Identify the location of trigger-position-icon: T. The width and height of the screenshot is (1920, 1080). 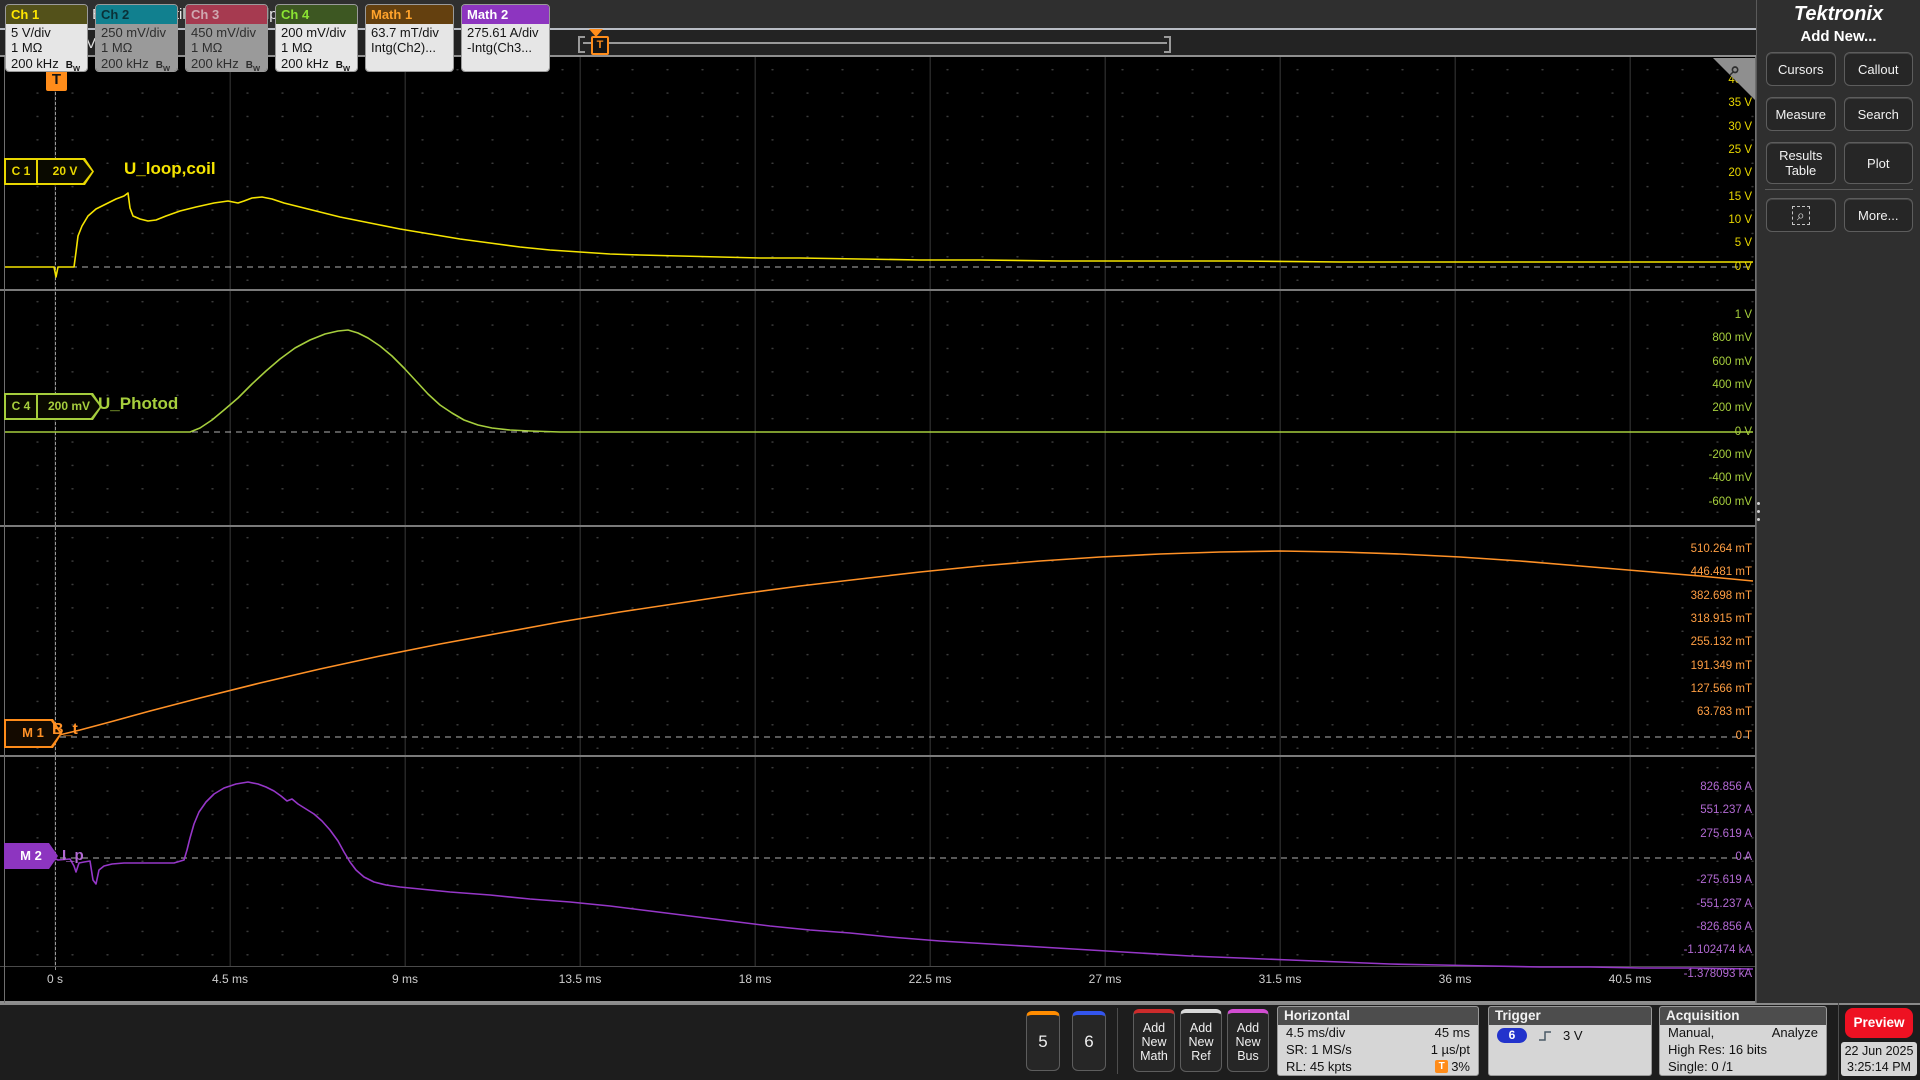
(1442, 1067).